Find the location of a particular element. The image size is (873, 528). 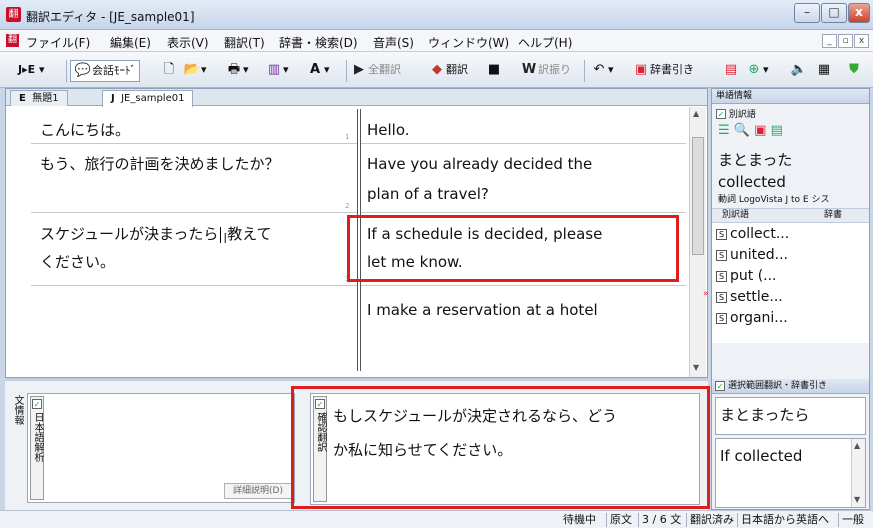

find-icon: 🔍 is located at coordinates (742, 130).